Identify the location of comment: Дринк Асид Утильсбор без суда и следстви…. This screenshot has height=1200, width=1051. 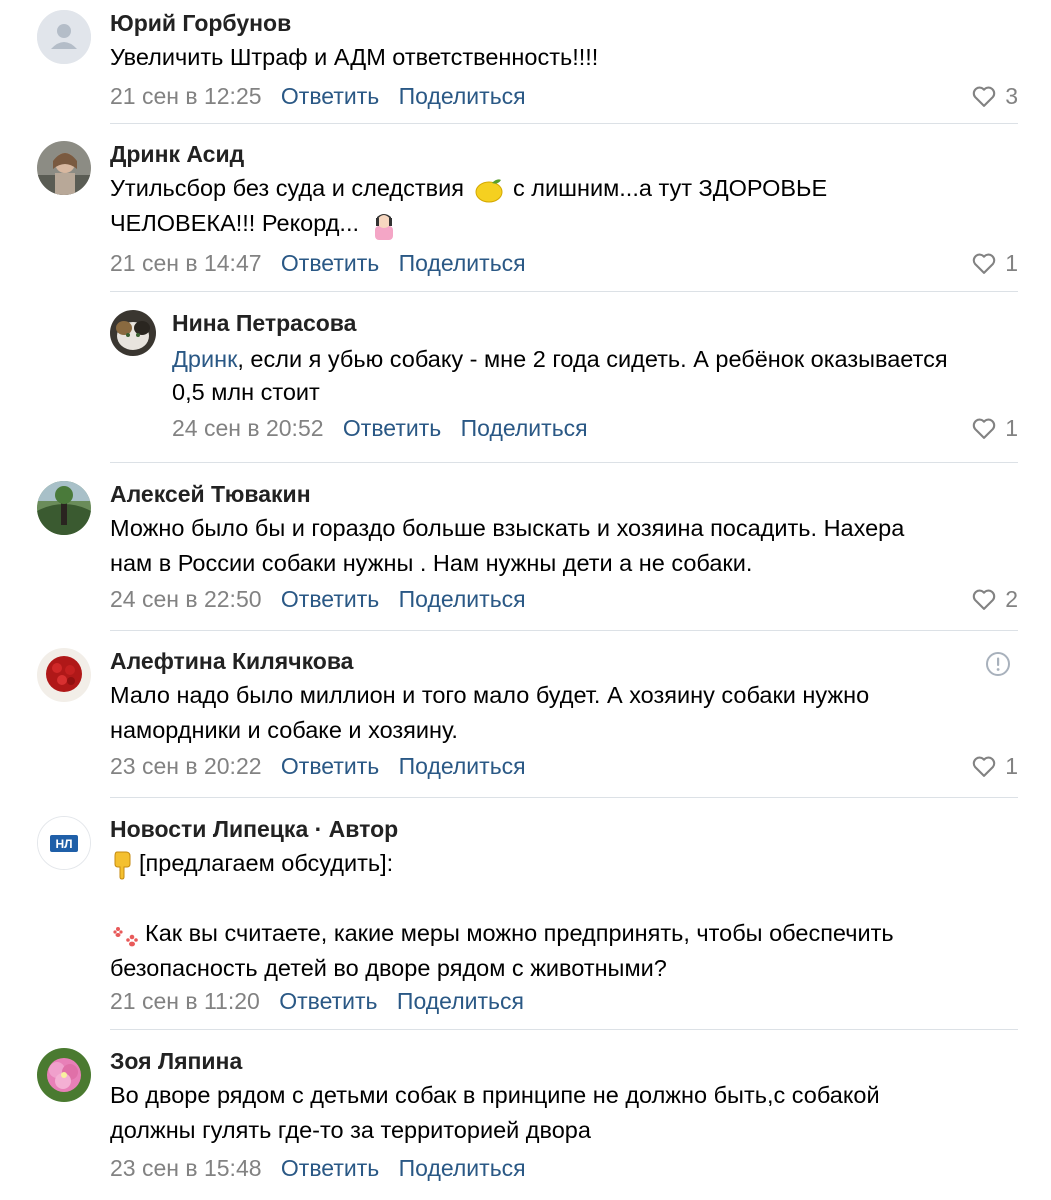
(525, 211).